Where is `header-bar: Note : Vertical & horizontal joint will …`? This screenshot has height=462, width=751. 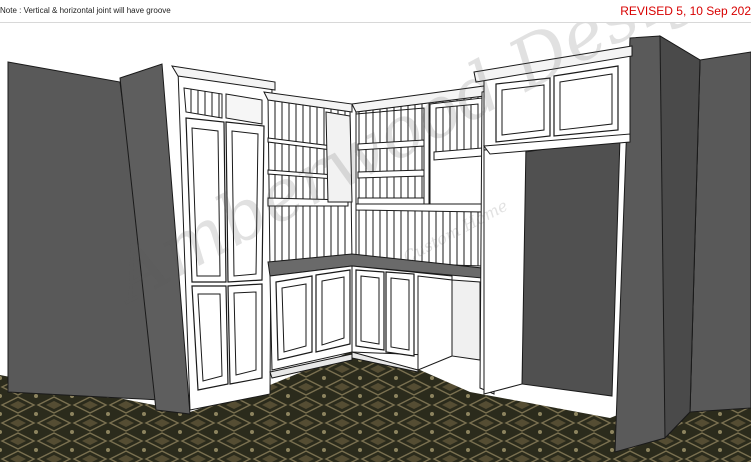
header-bar: Note : Vertical & horizontal joint will … is located at coordinates (375, 11).